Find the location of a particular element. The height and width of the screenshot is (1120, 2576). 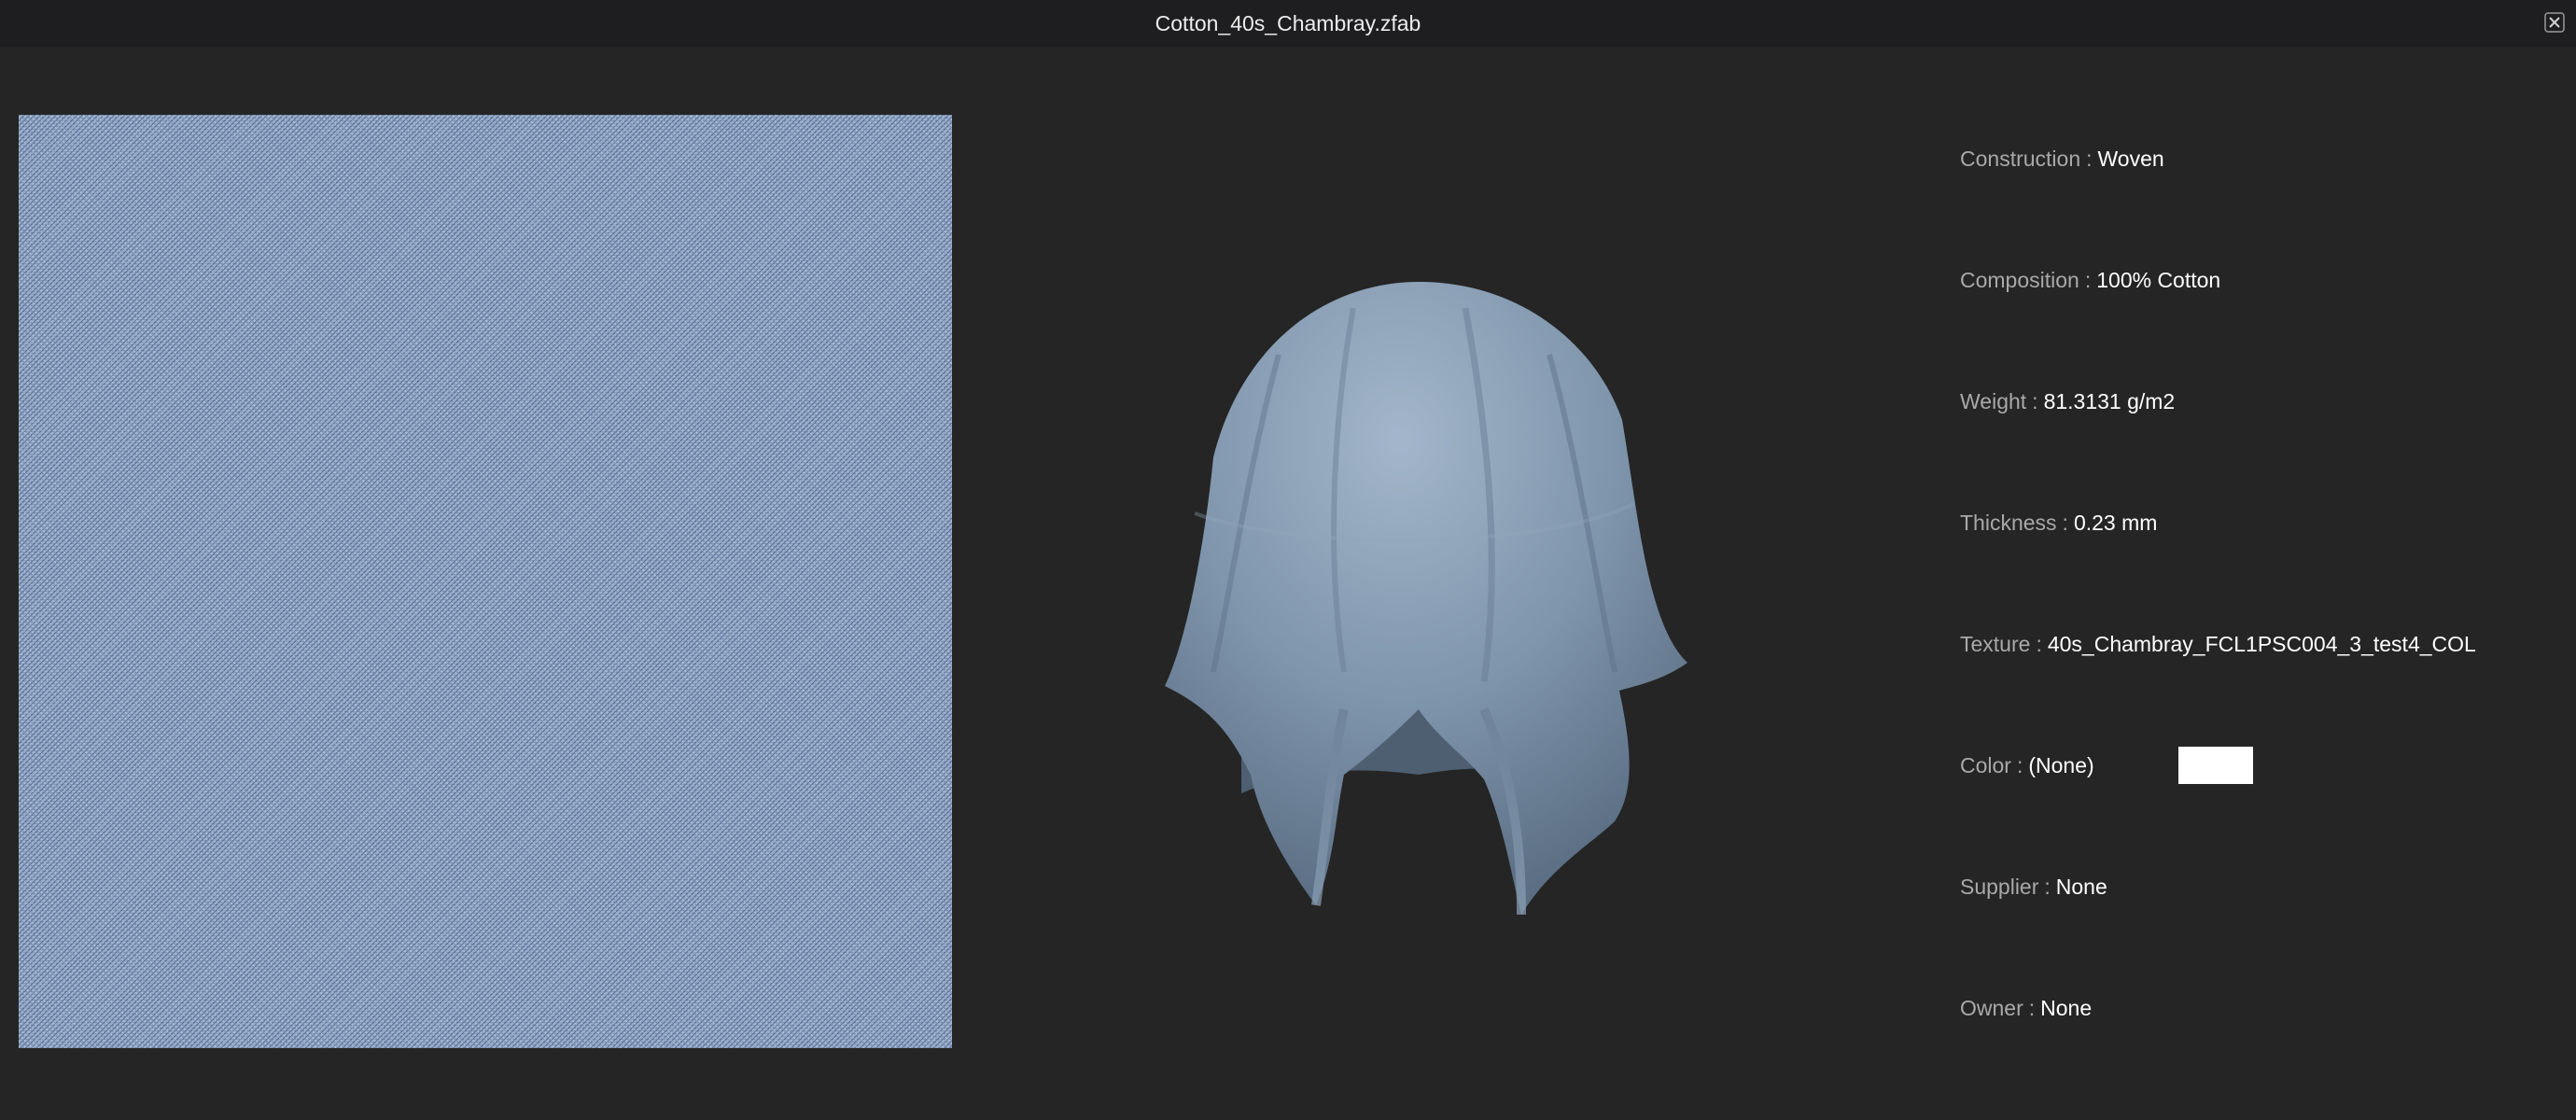

property-owner: Owner: None is located at coordinates (2026, 1008).